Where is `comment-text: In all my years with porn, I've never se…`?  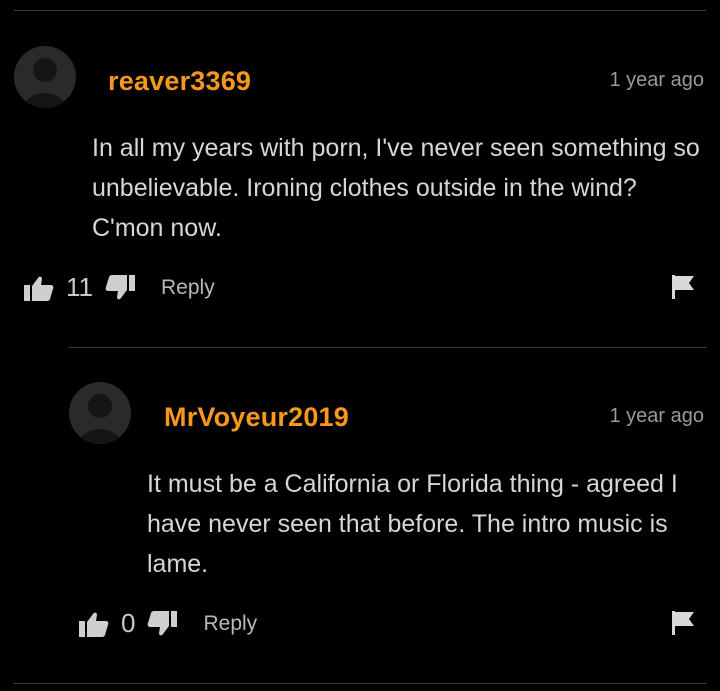 comment-text: In all my years with porn, I've never se… is located at coordinates (396, 188).